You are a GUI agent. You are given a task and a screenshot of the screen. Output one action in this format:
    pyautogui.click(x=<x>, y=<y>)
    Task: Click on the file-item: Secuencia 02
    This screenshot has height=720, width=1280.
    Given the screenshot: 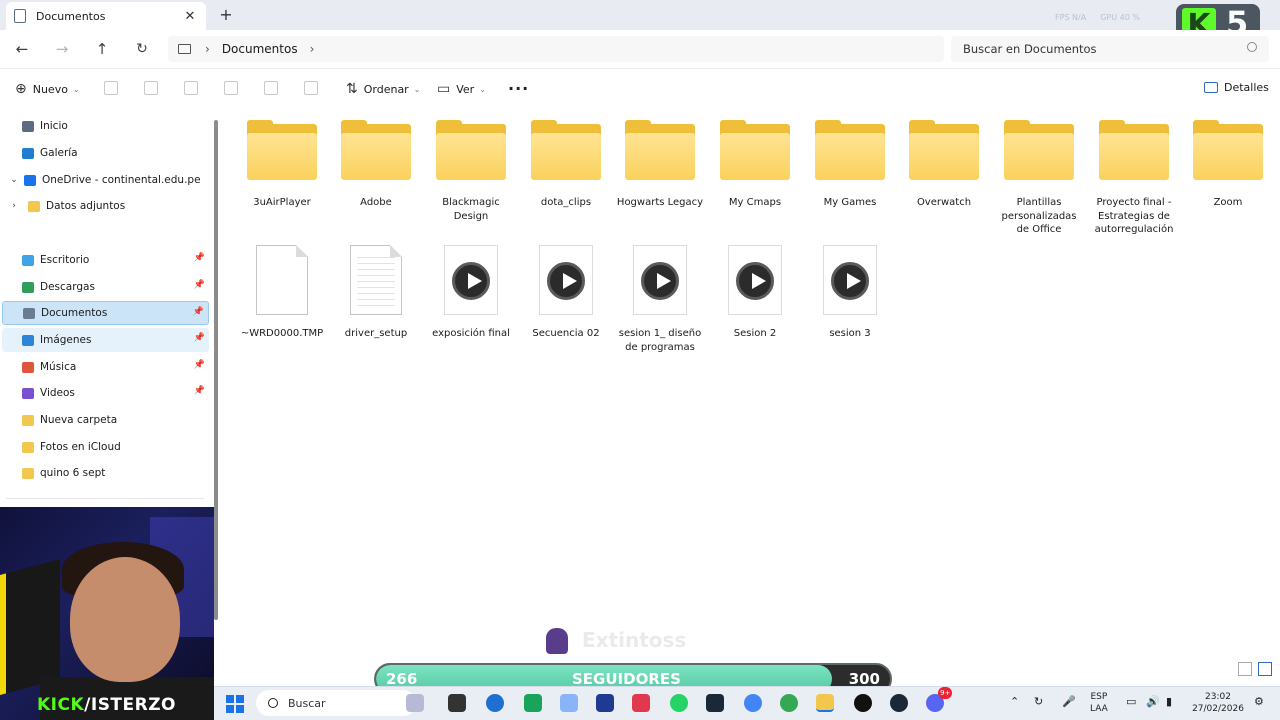 What is the action you would take?
    pyautogui.click(x=566, y=286)
    